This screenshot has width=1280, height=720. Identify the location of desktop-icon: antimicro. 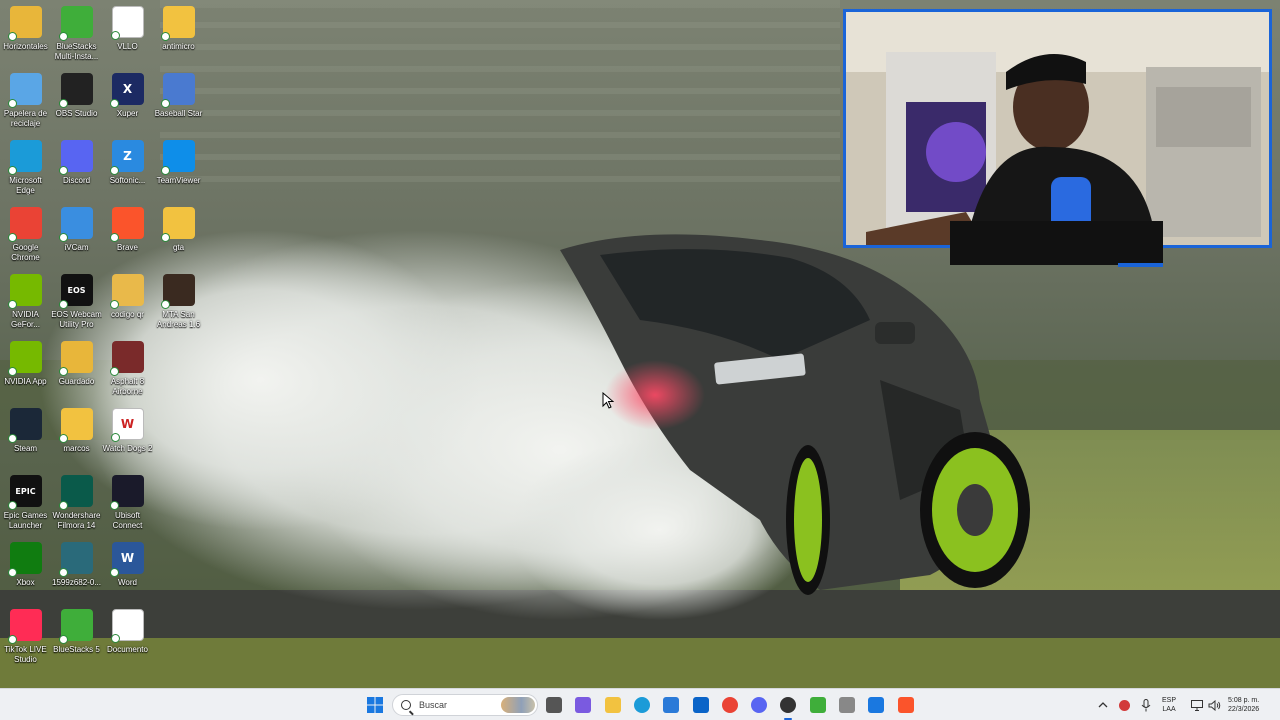
(178, 37).